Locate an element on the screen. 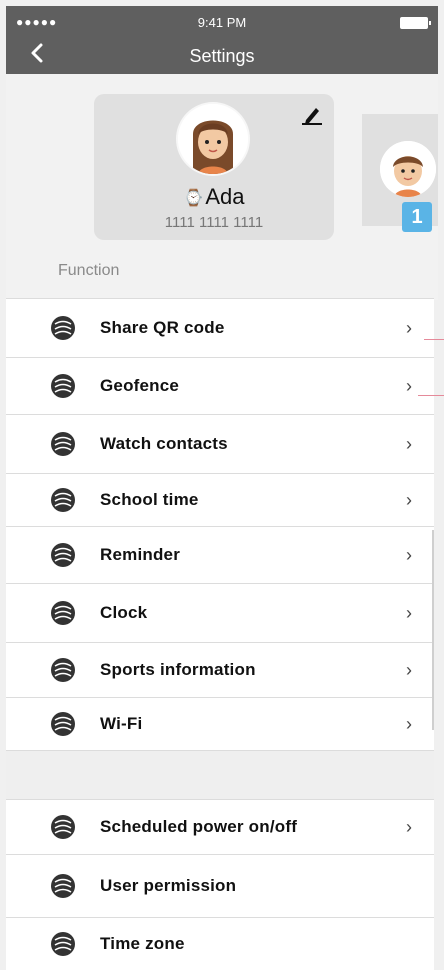  menu-item-label: Geofence is located at coordinates (140, 385).